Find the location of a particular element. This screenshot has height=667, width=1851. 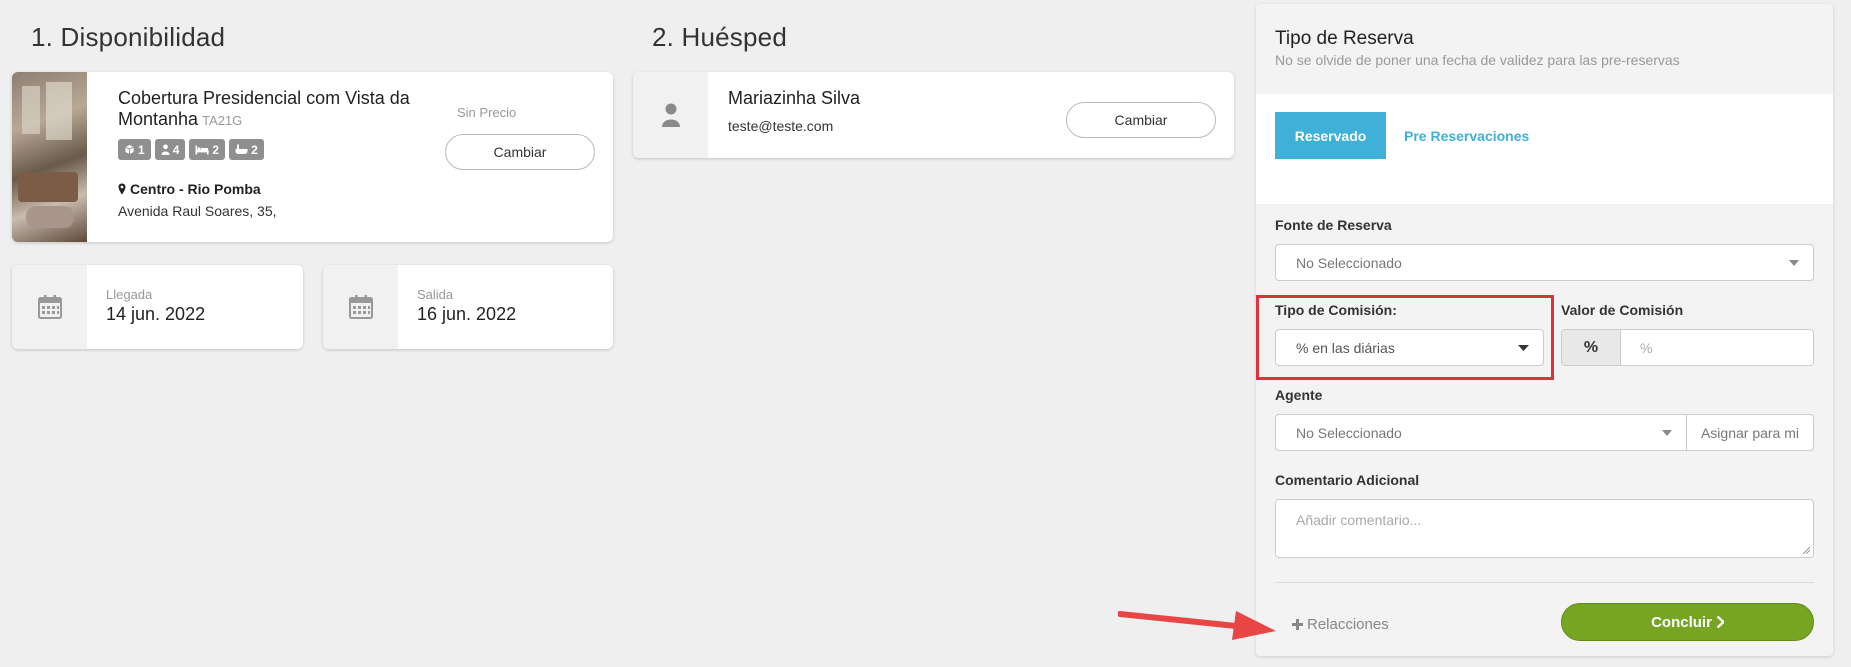

change-guest-button: Cambiar is located at coordinates (1141, 120).